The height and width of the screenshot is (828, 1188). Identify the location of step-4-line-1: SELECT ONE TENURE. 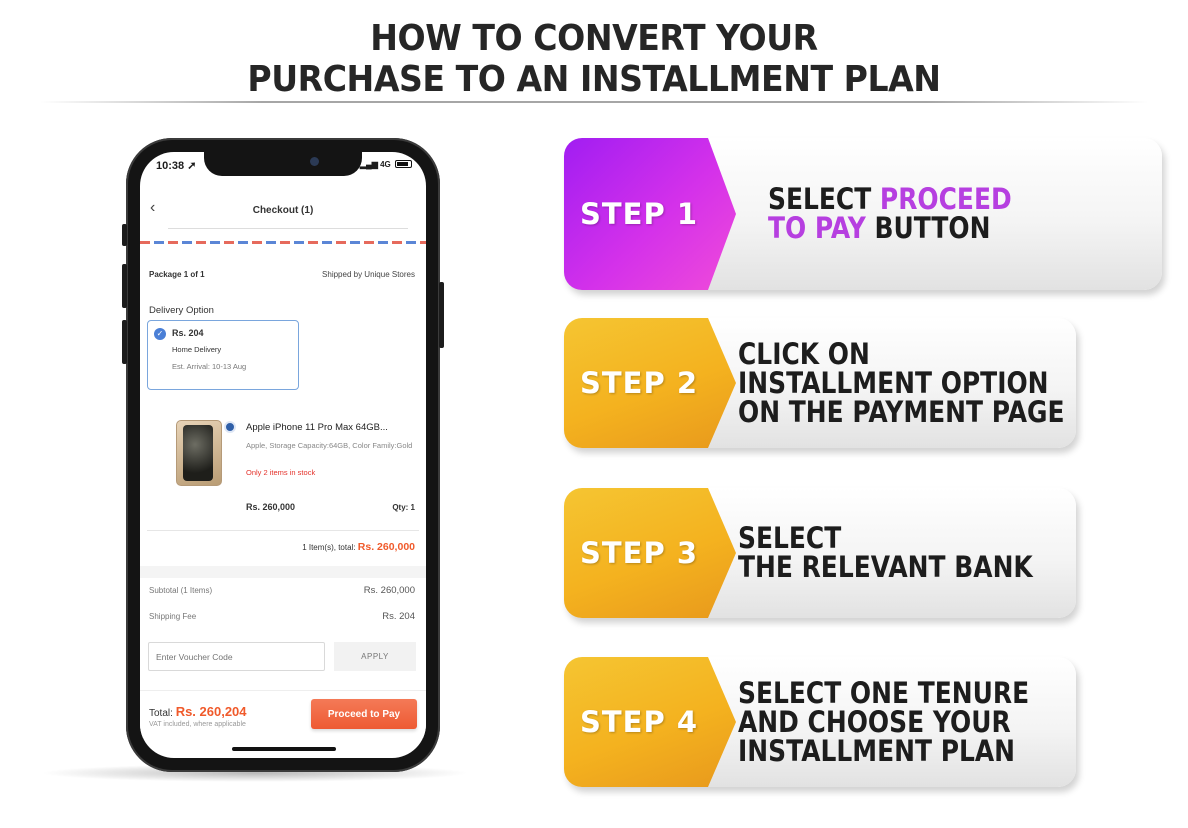
(884, 692).